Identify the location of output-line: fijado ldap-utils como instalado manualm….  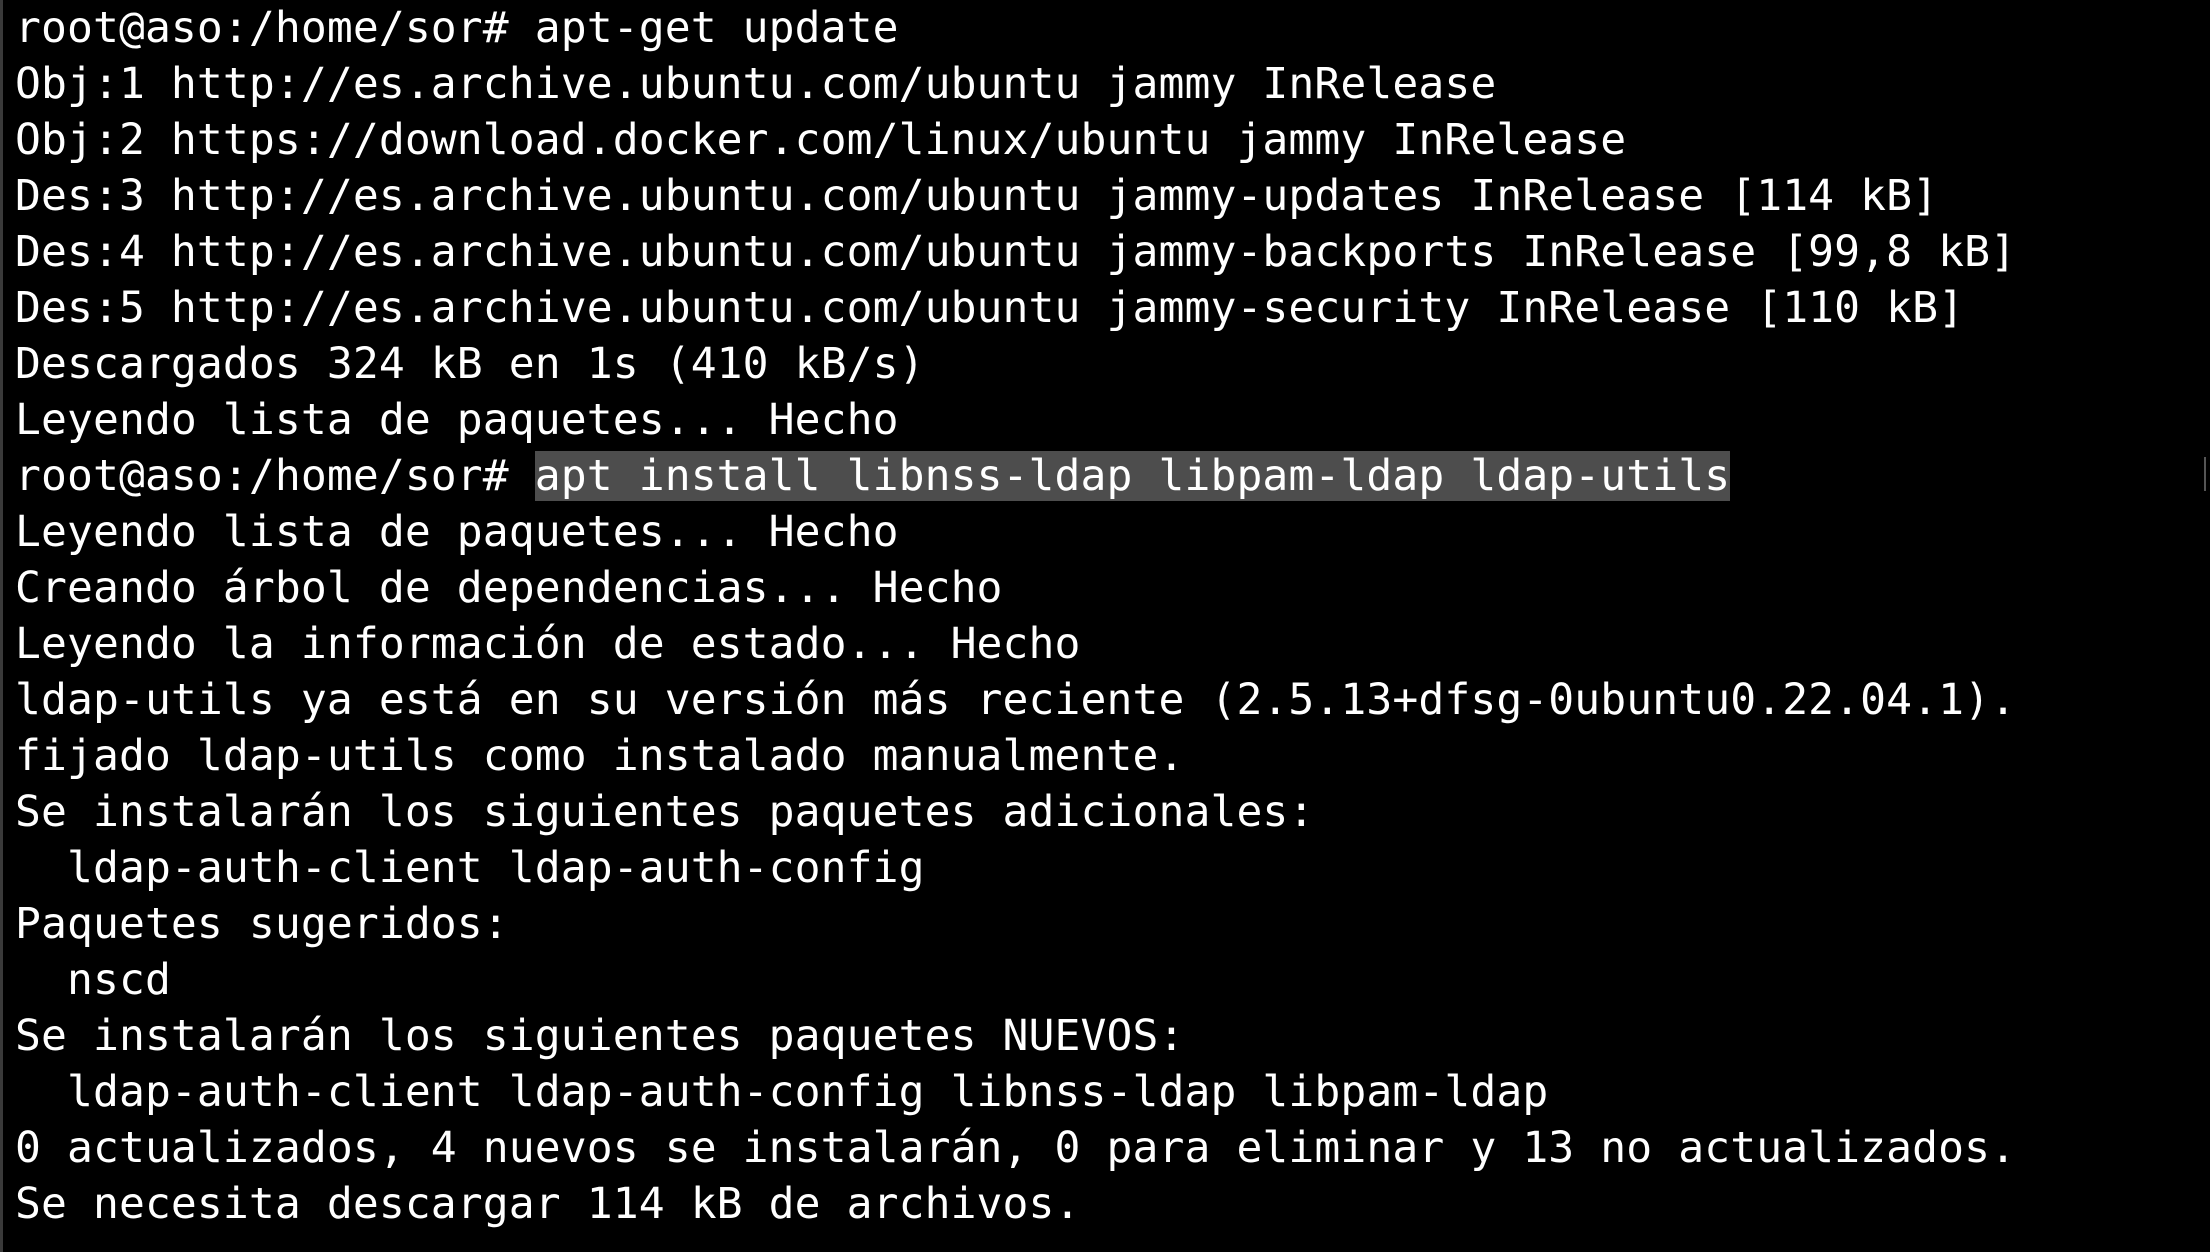
(600, 756).